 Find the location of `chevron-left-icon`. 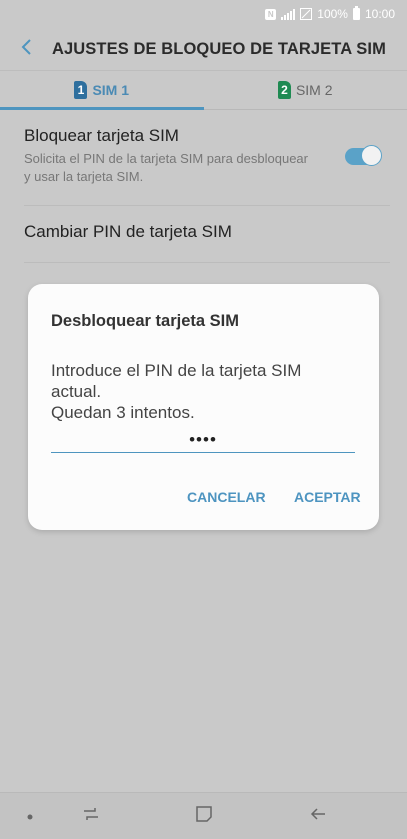

chevron-left-icon is located at coordinates (26, 49).